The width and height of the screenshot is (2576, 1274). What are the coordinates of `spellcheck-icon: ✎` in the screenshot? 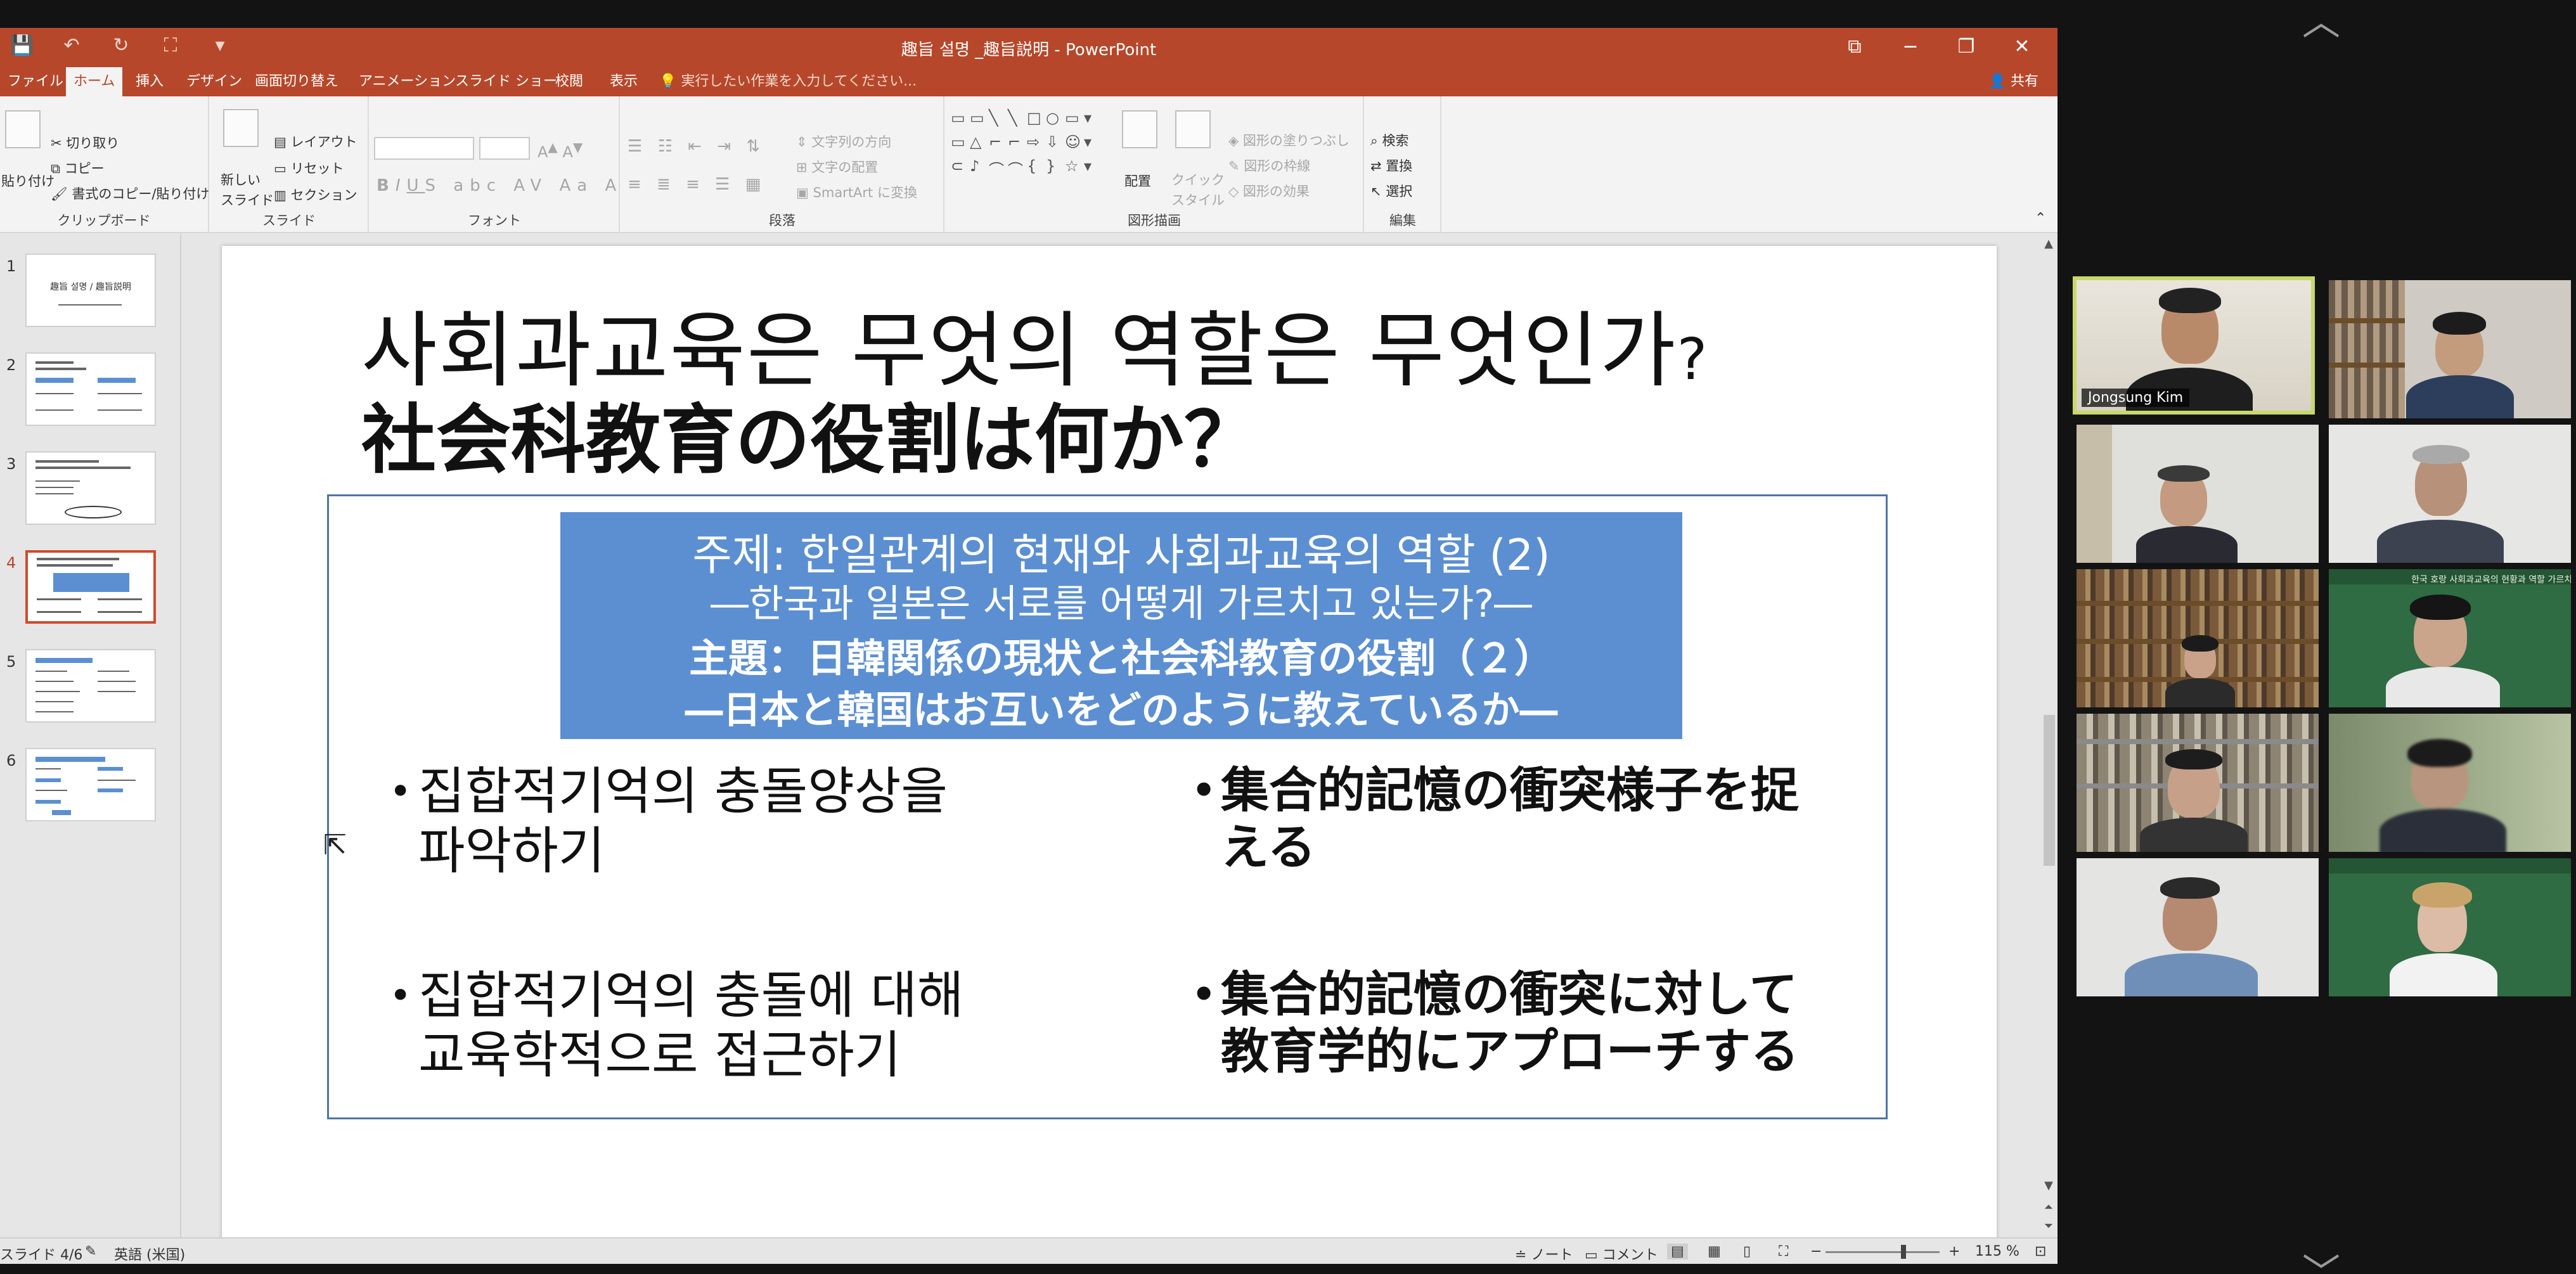 It's located at (90, 1251).